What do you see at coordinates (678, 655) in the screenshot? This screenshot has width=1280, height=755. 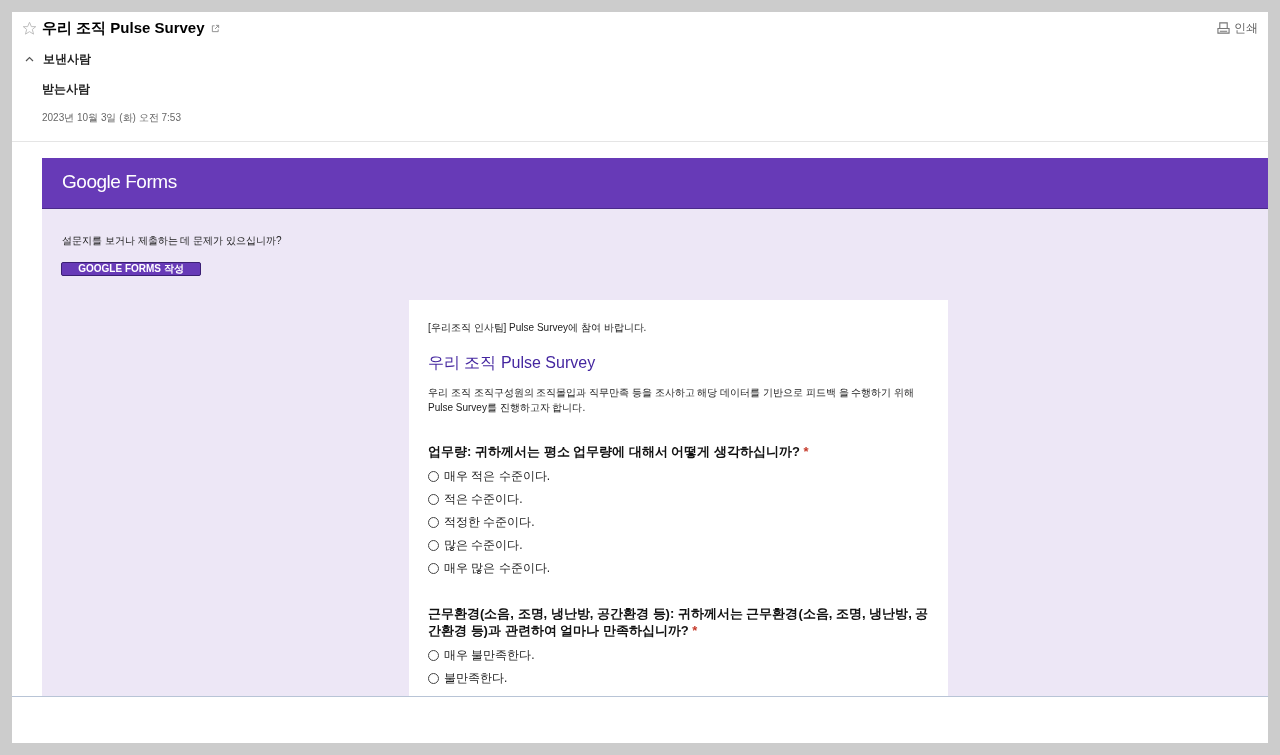 I see `radio-option: 매우 불만족한다.` at bounding box center [678, 655].